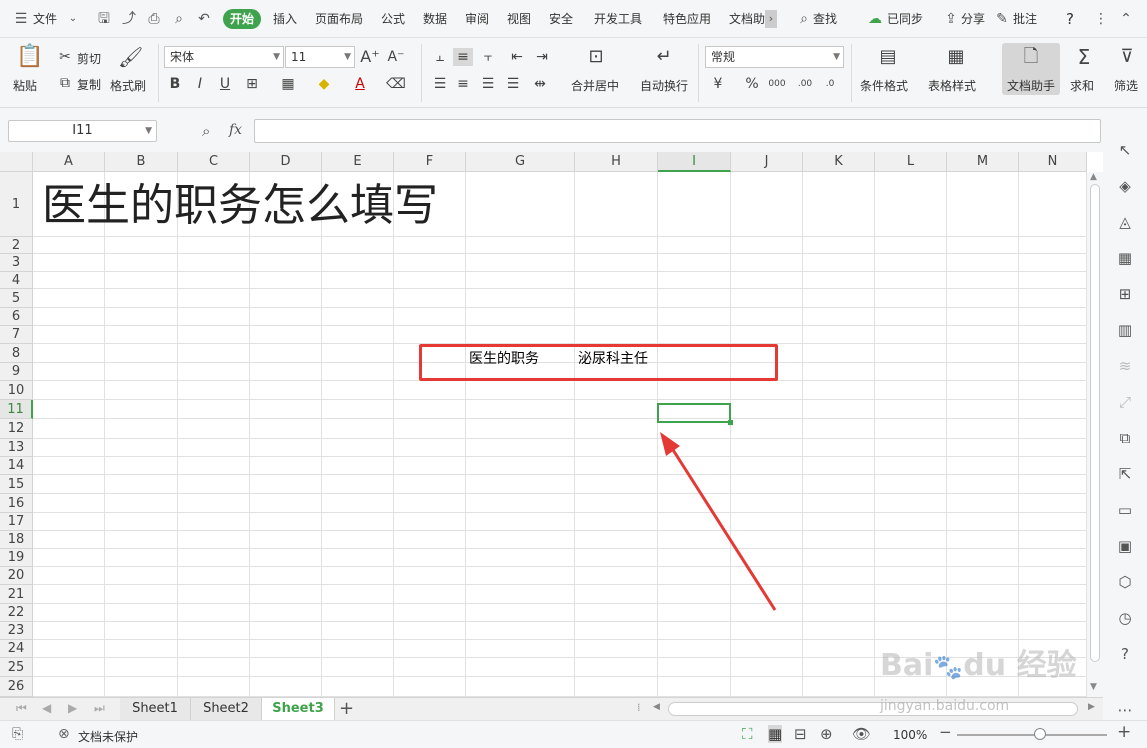 The height and width of the screenshot is (748, 1147). Describe the element at coordinates (1124, 732) in the screenshot. I see `zoom-in-icon: +` at that location.